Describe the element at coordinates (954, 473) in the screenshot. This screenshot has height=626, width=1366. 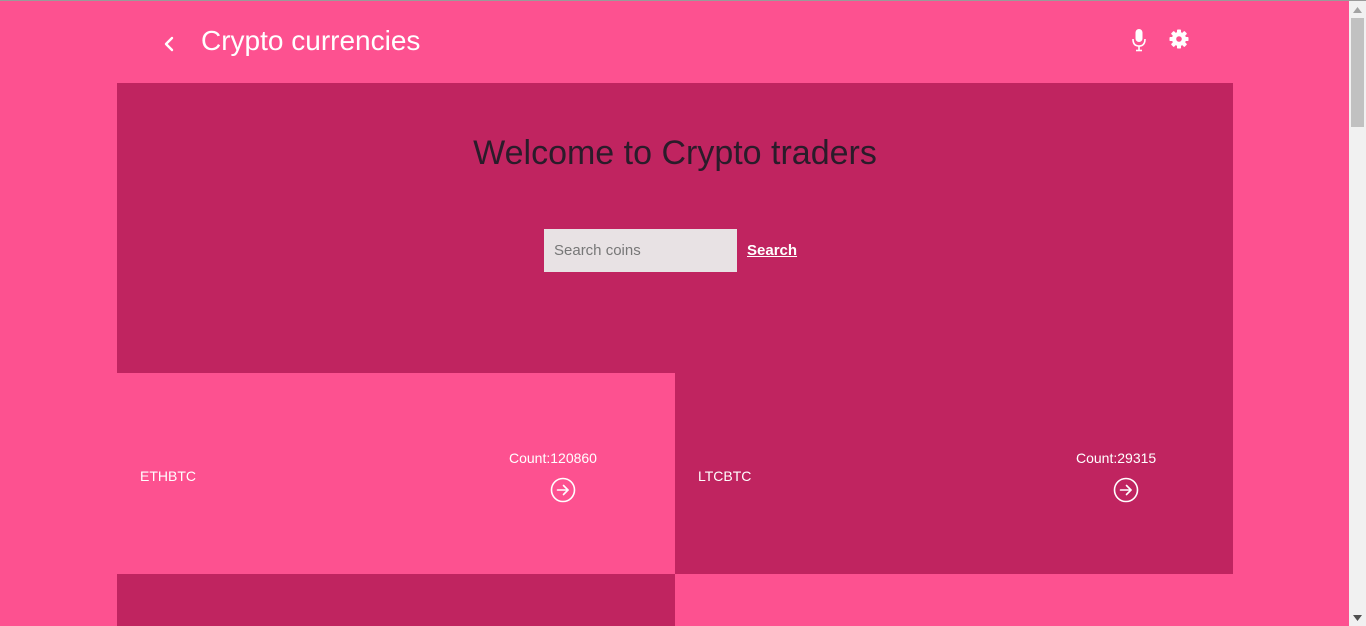
I see `coin-card-ltcbtc: LTCBTC Count:29315` at that location.